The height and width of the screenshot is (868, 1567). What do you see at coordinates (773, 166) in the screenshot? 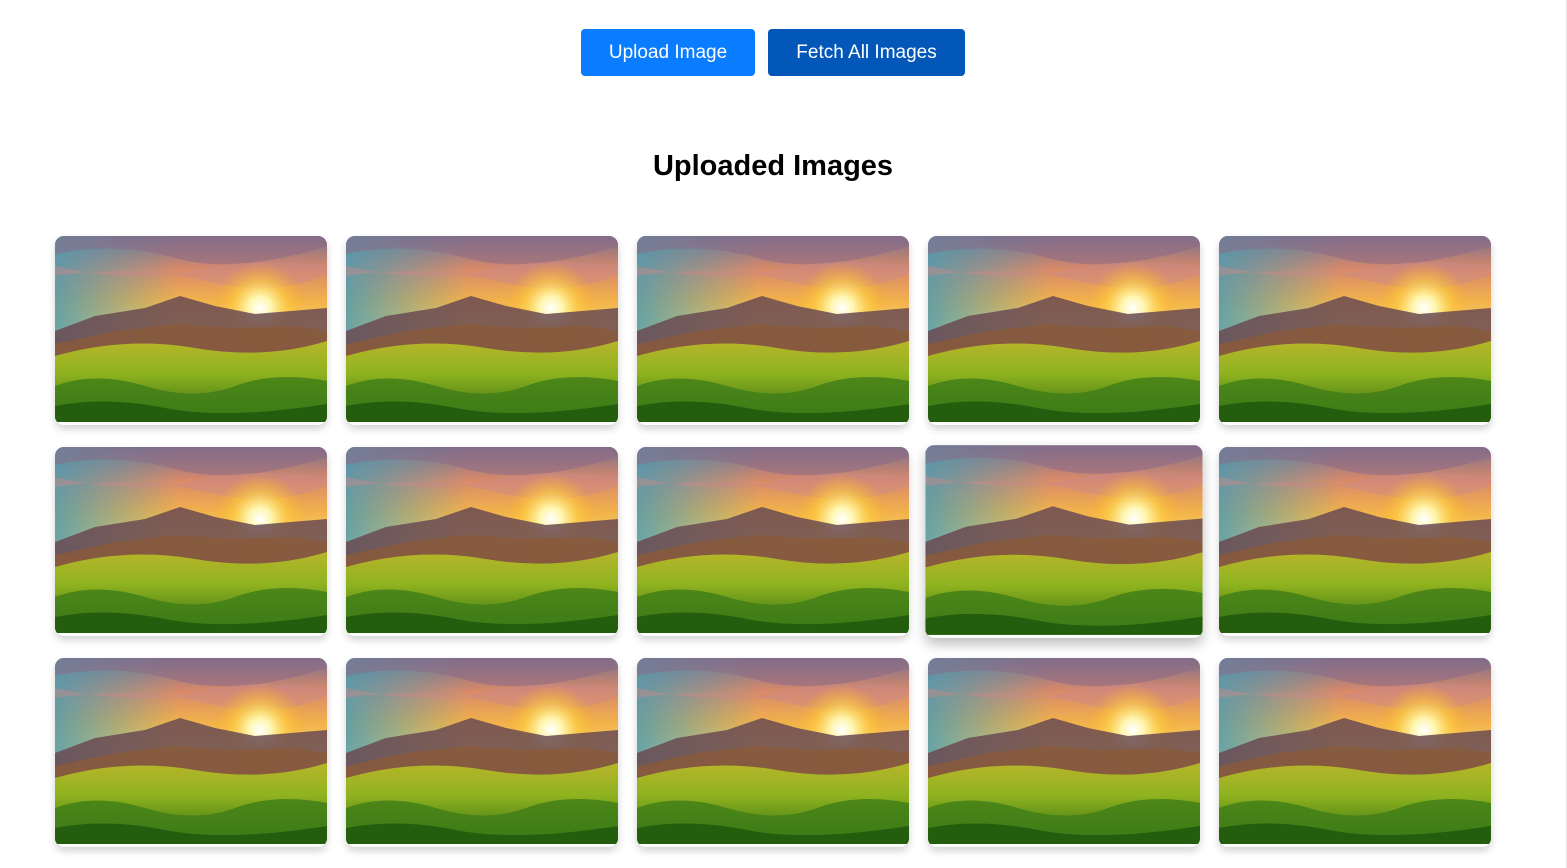
I see `gallery-title: Uploaded Images` at bounding box center [773, 166].